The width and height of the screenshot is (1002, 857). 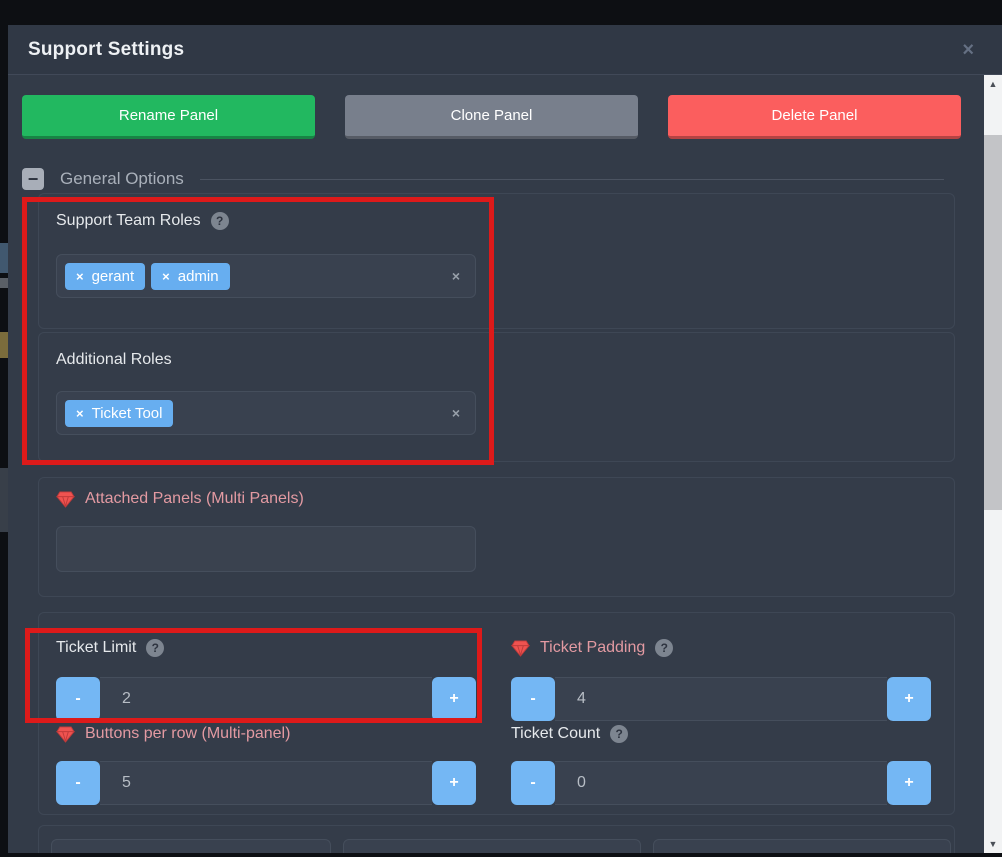 I want to click on delete-panel-button: Delete Panel, so click(x=814, y=117).